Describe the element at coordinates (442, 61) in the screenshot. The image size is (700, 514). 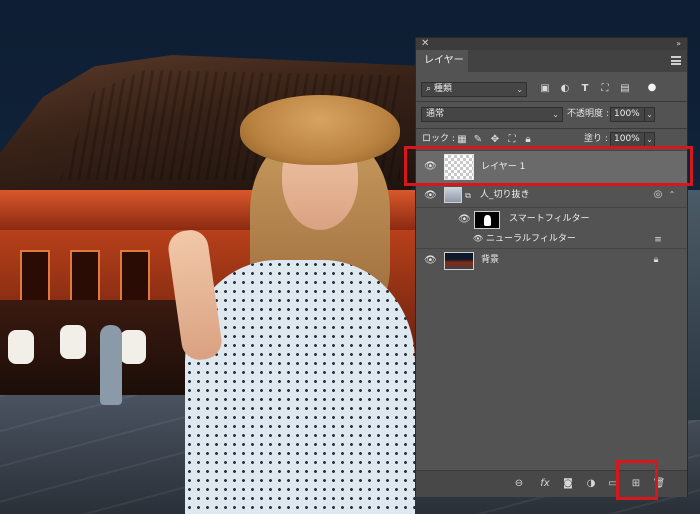
I see `tab-layers: レイヤー` at that location.